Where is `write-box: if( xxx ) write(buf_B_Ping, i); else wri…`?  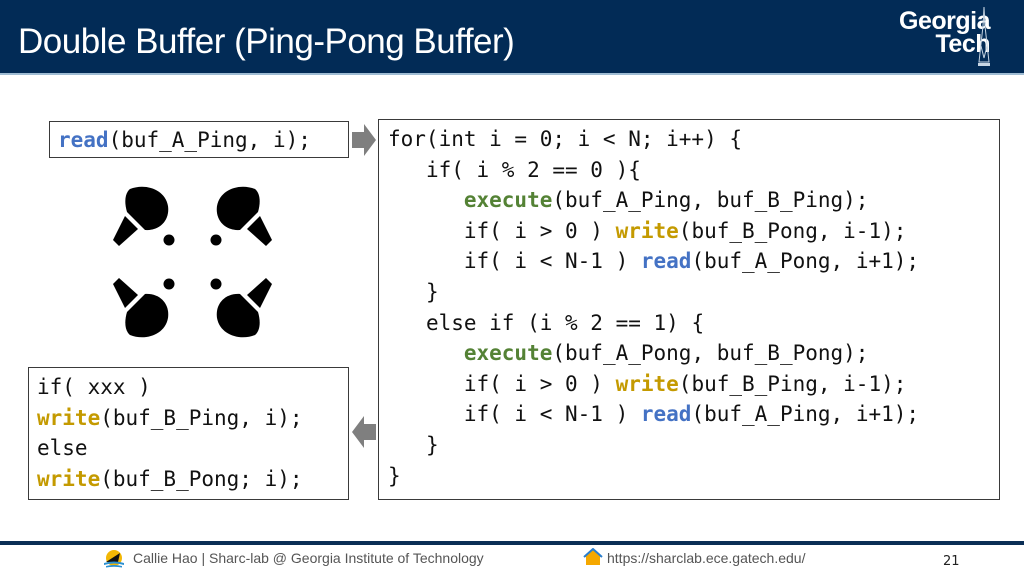
write-box: if( xxx ) write(buf_B_Ping, i); else wri… is located at coordinates (188, 433).